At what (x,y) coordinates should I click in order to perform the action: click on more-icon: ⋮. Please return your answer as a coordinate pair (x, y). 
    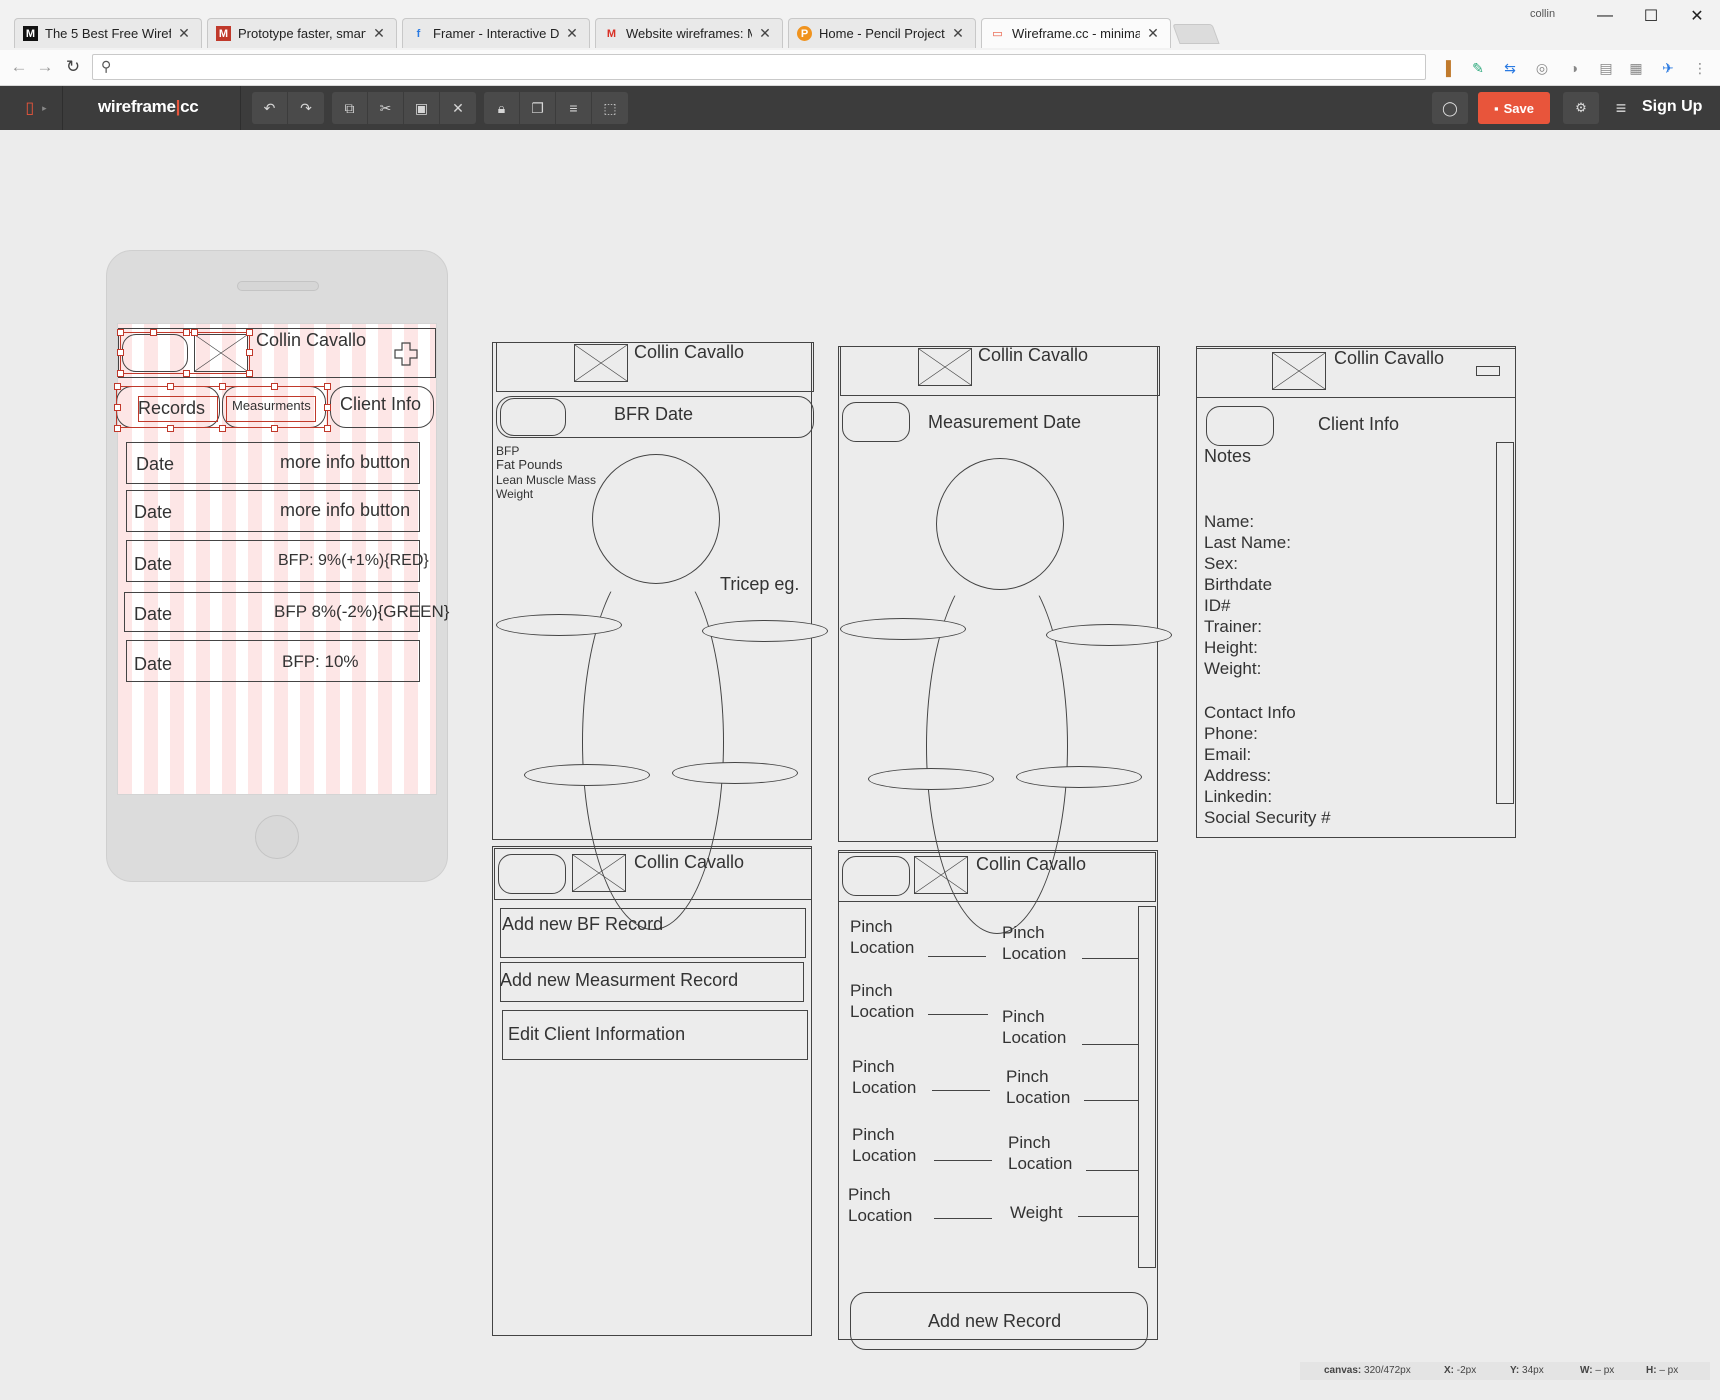
    Looking at the image, I should click on (1700, 68).